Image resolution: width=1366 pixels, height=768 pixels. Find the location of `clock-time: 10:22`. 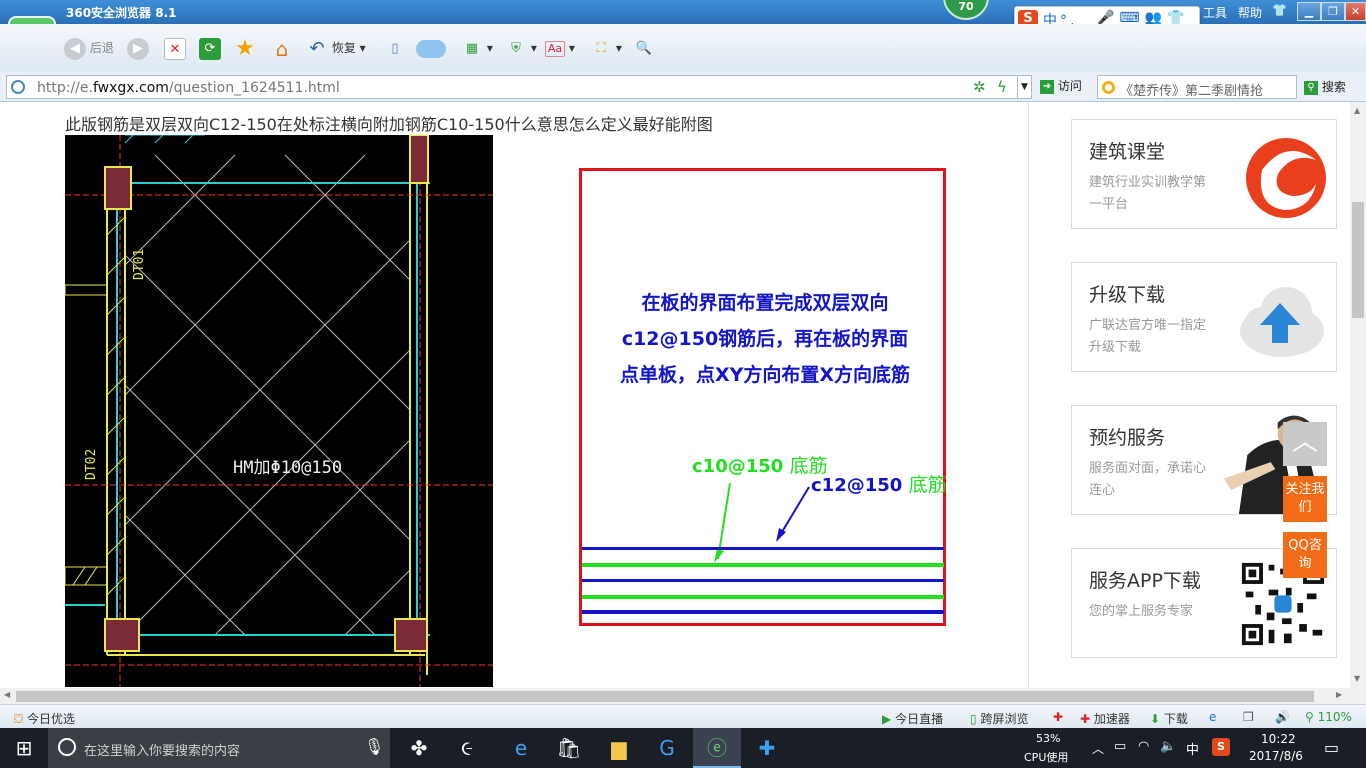

clock-time: 10:22 is located at coordinates (1278, 739).